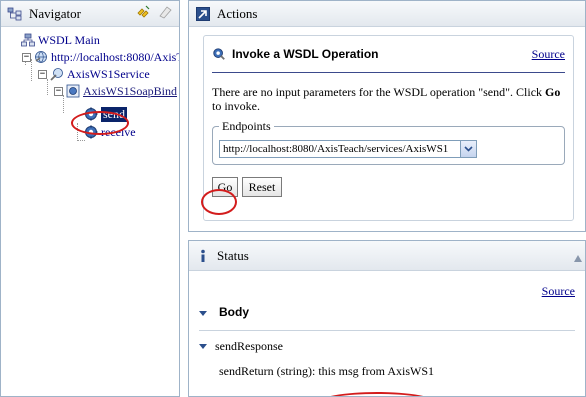  Describe the element at coordinates (90, 14) in the screenshot. I see `navigator-header: Navigator` at that location.